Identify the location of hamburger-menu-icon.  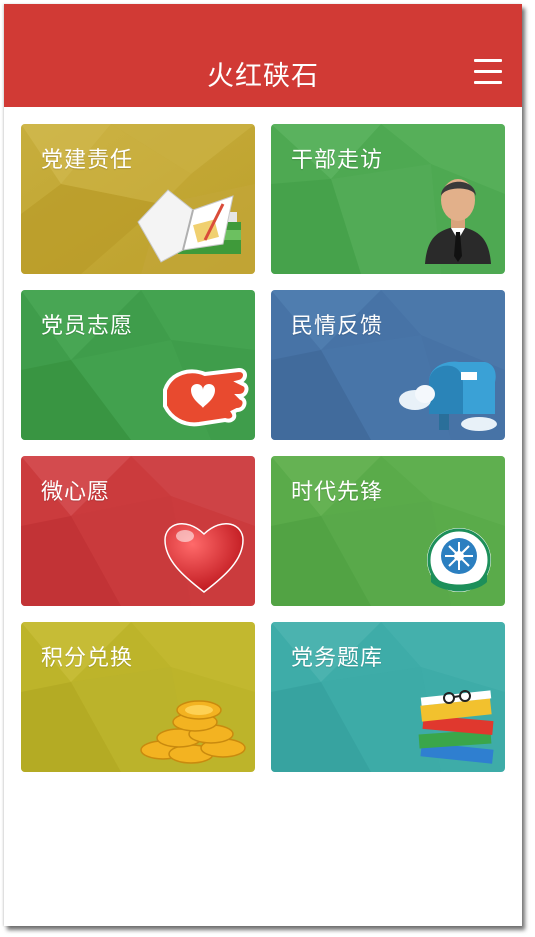
(489, 73).